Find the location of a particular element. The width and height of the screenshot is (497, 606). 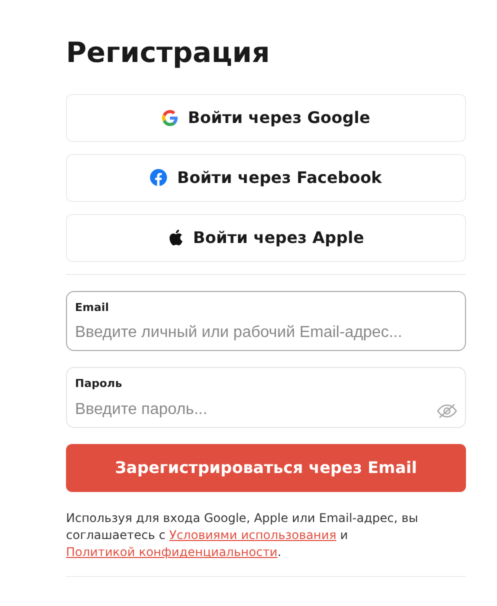

social-login-button: Войти через Facebook is located at coordinates (266, 178).